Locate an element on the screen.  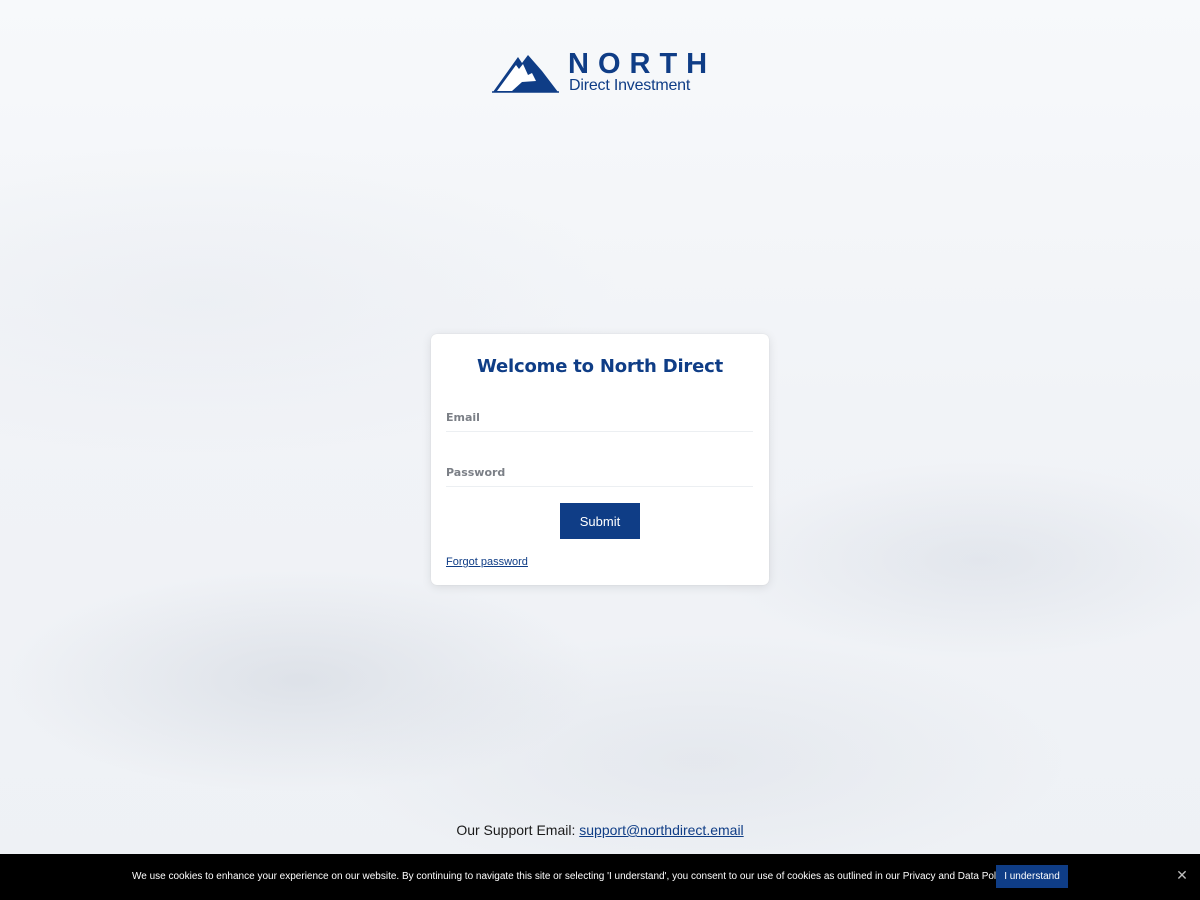
brand-subtitle: Direct Investment is located at coordinates (630, 85).